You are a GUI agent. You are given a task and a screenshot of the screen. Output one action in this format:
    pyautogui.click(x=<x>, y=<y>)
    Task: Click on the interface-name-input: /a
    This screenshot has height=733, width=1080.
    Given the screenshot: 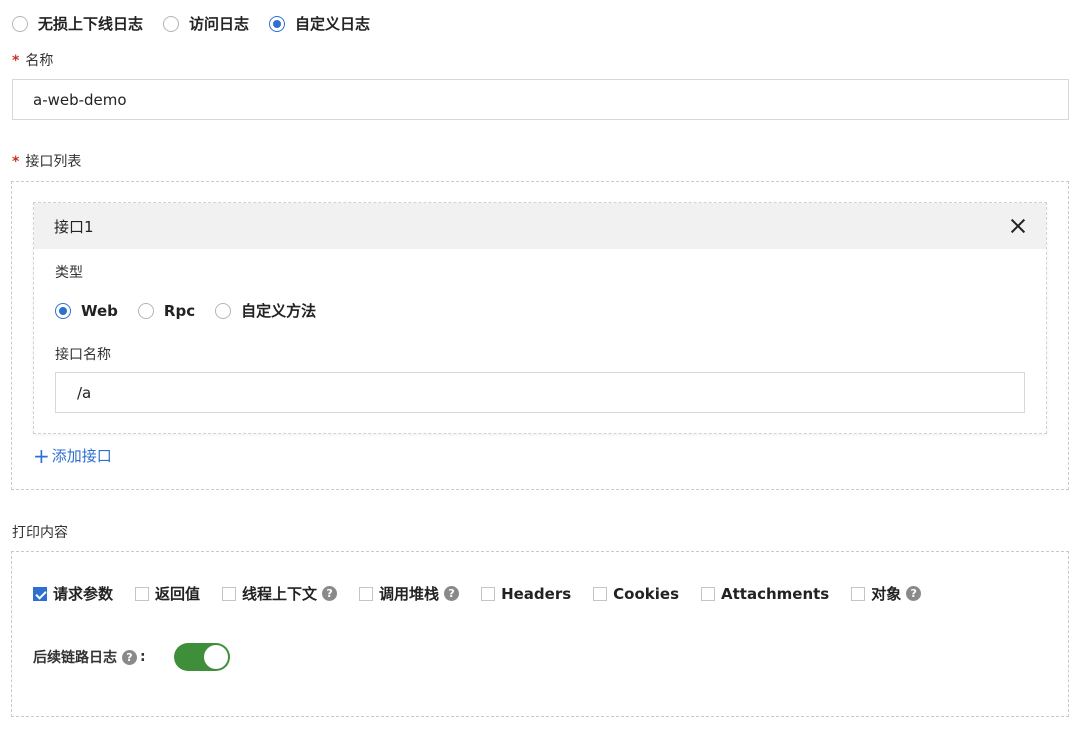 What is the action you would take?
    pyautogui.click(x=540, y=392)
    